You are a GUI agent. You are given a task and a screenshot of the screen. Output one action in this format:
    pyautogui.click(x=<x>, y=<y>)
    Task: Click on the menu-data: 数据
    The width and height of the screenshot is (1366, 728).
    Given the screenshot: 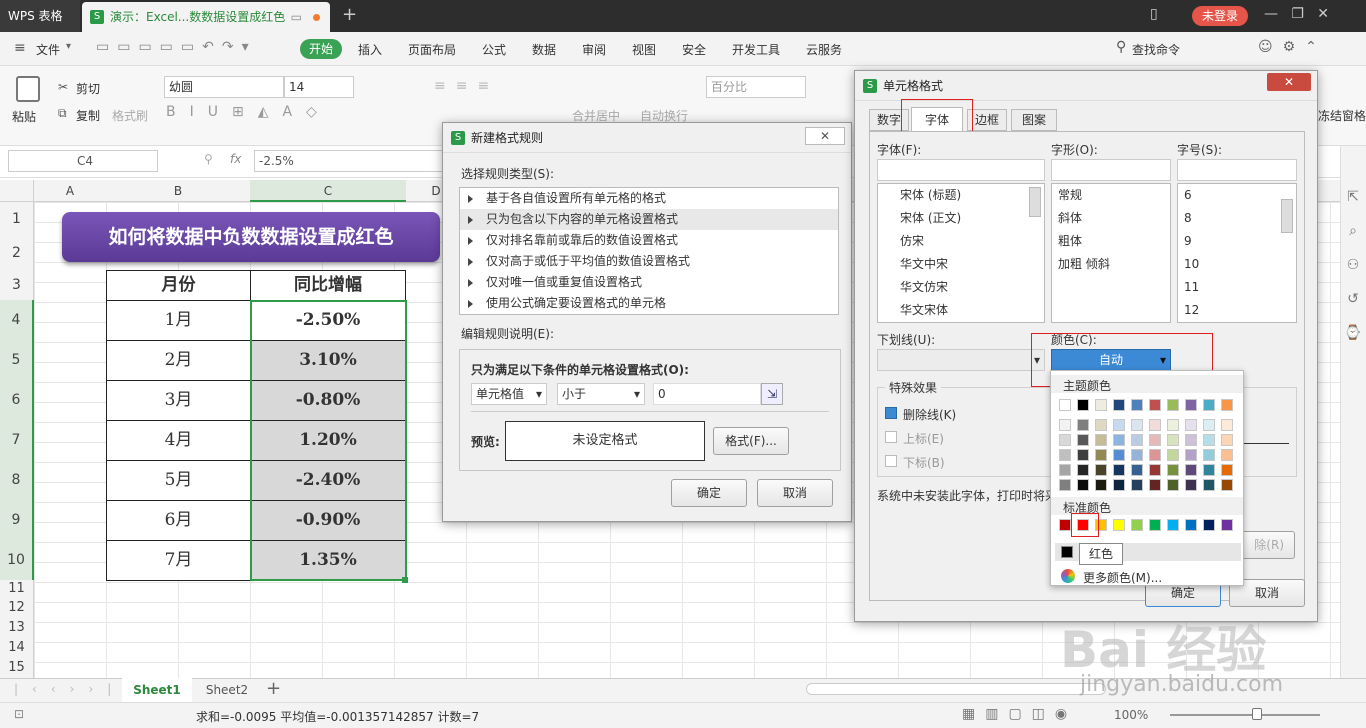 What is the action you would take?
    pyautogui.click(x=544, y=49)
    